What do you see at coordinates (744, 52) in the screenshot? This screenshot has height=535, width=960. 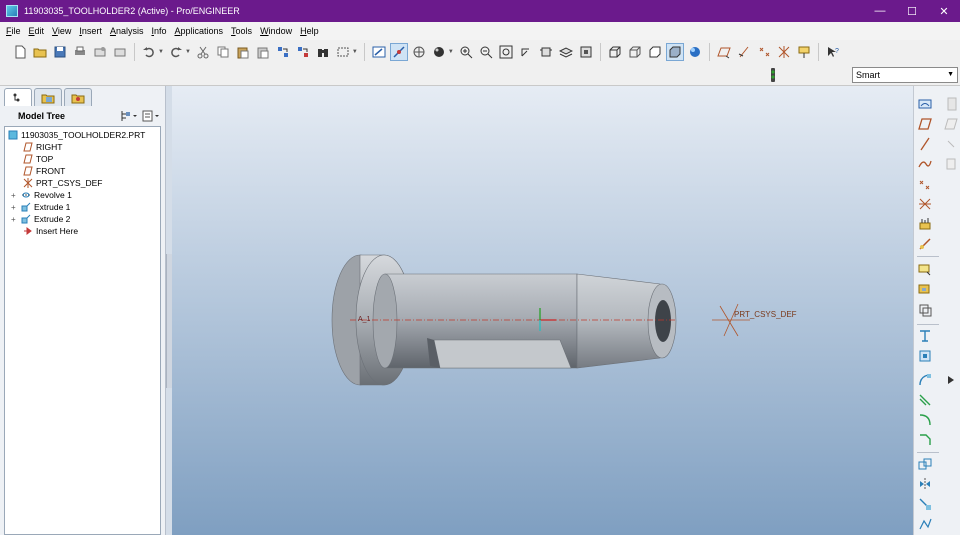 I see `datum-axes-display-icon` at bounding box center [744, 52].